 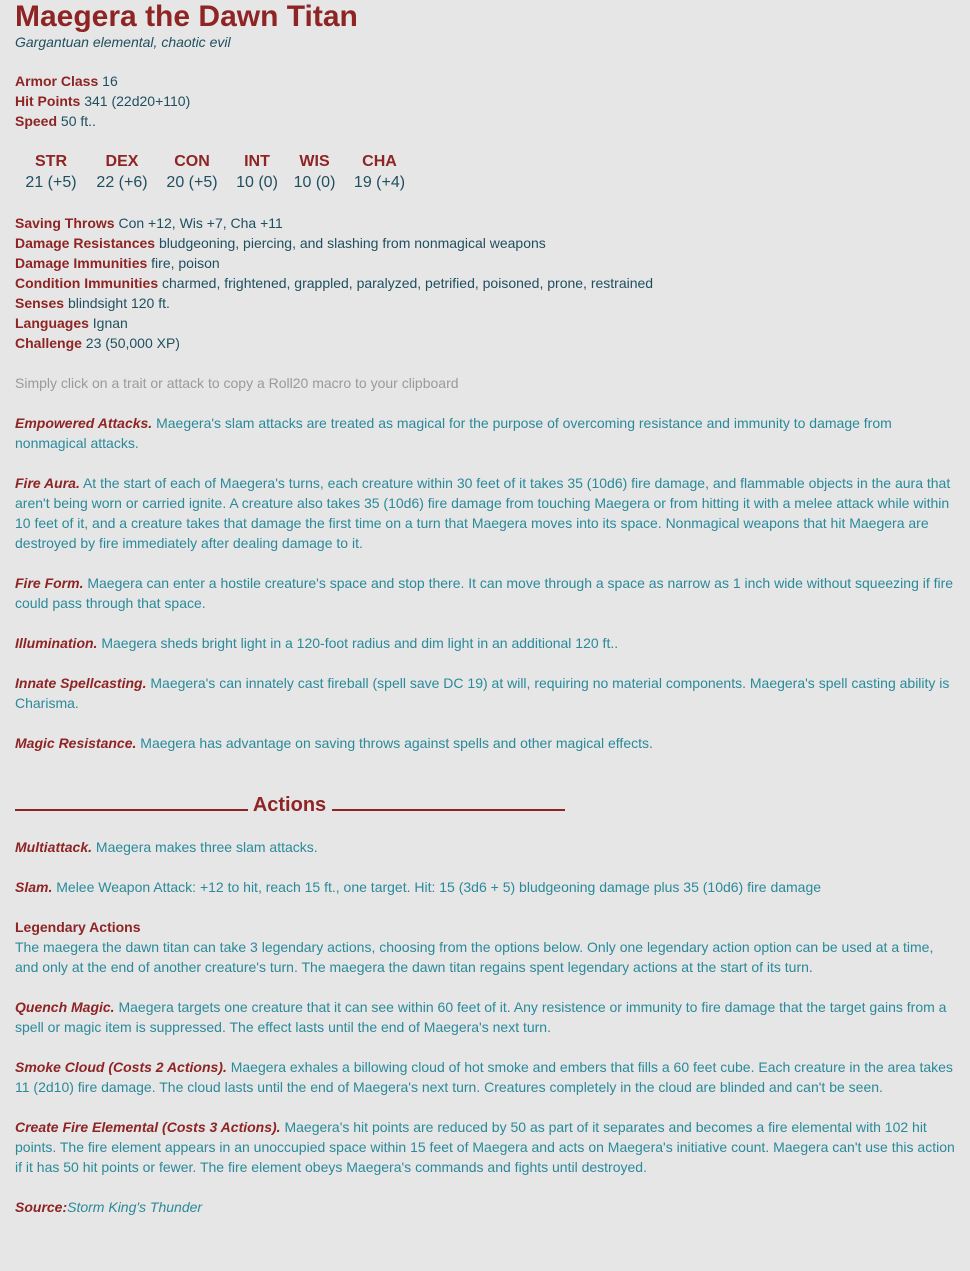 What do you see at coordinates (192, 161) in the screenshot?
I see `ability-name: CON` at bounding box center [192, 161].